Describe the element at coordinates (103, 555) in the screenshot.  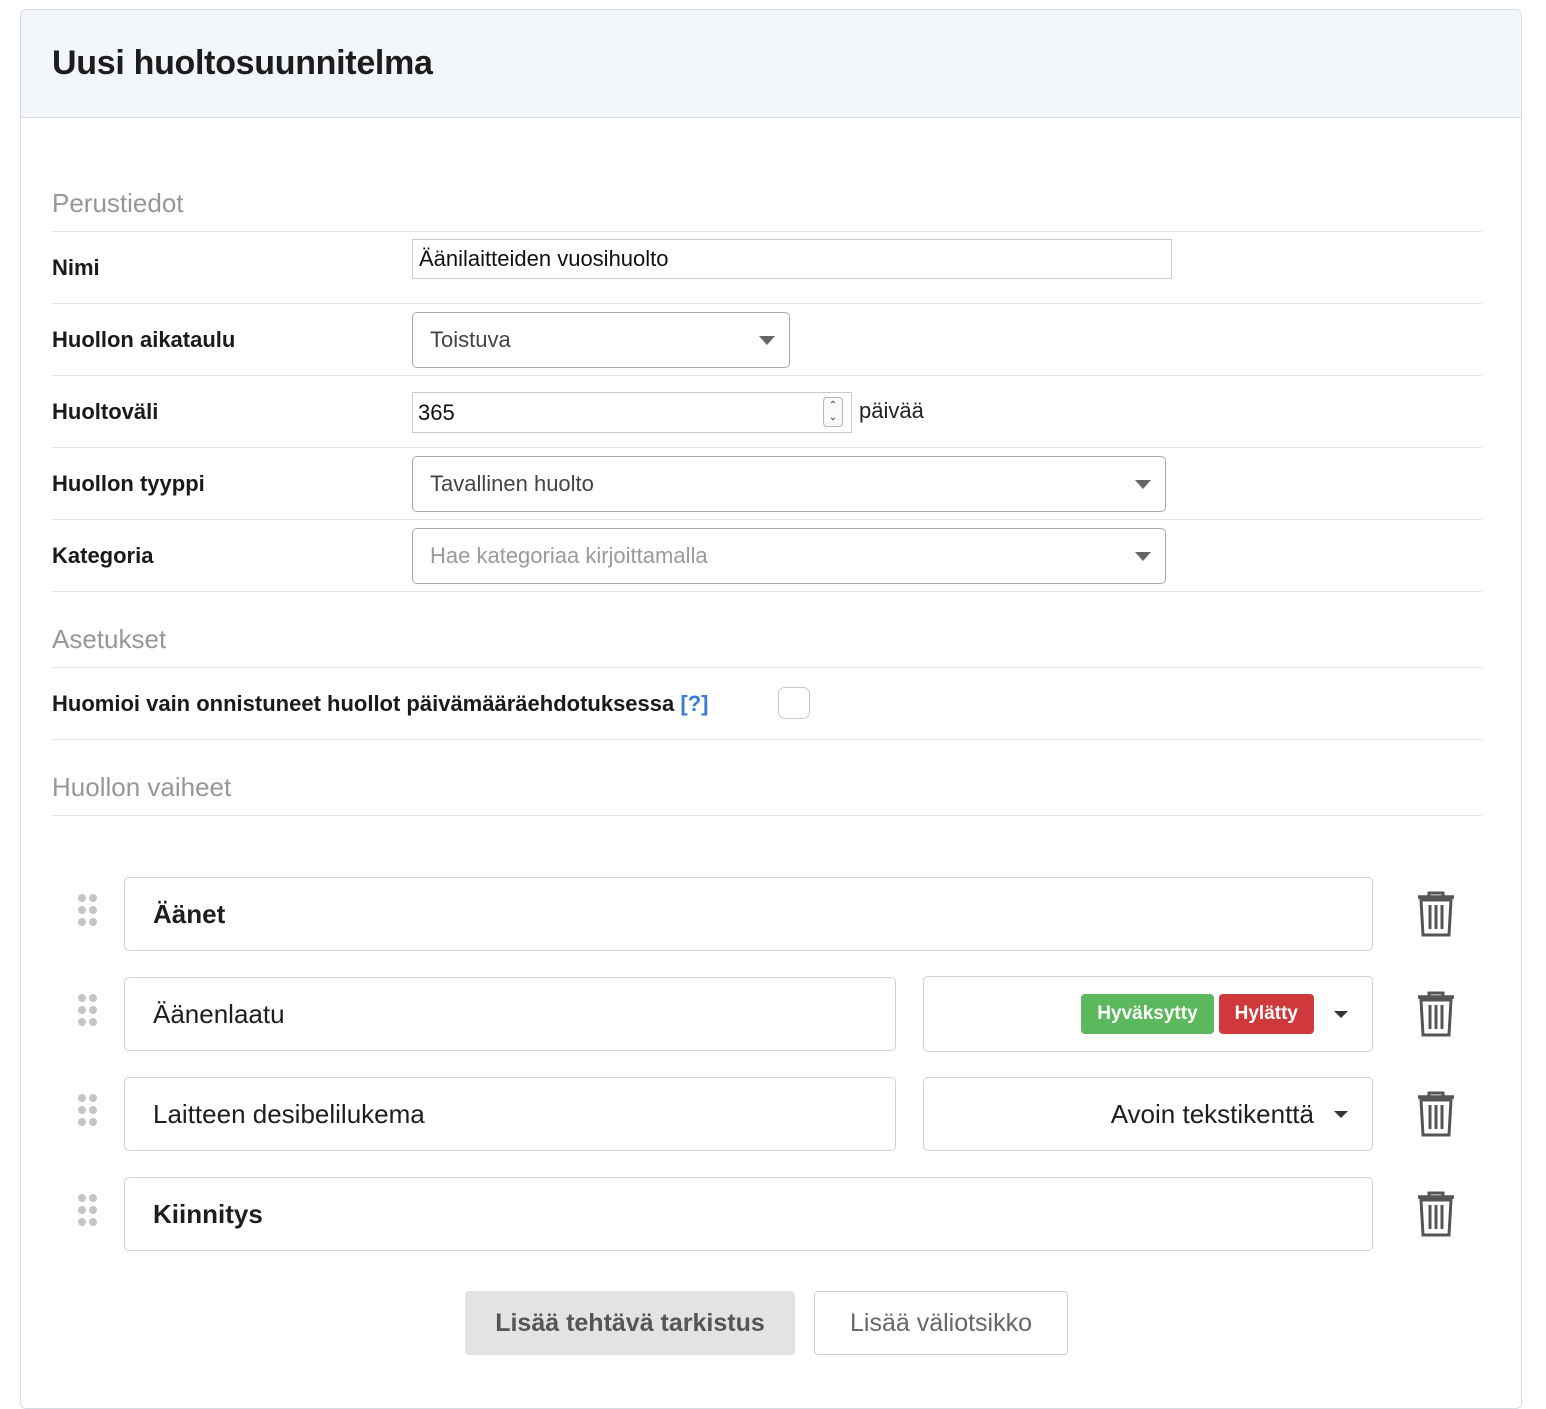
I see `category-label: Kategoria` at that location.